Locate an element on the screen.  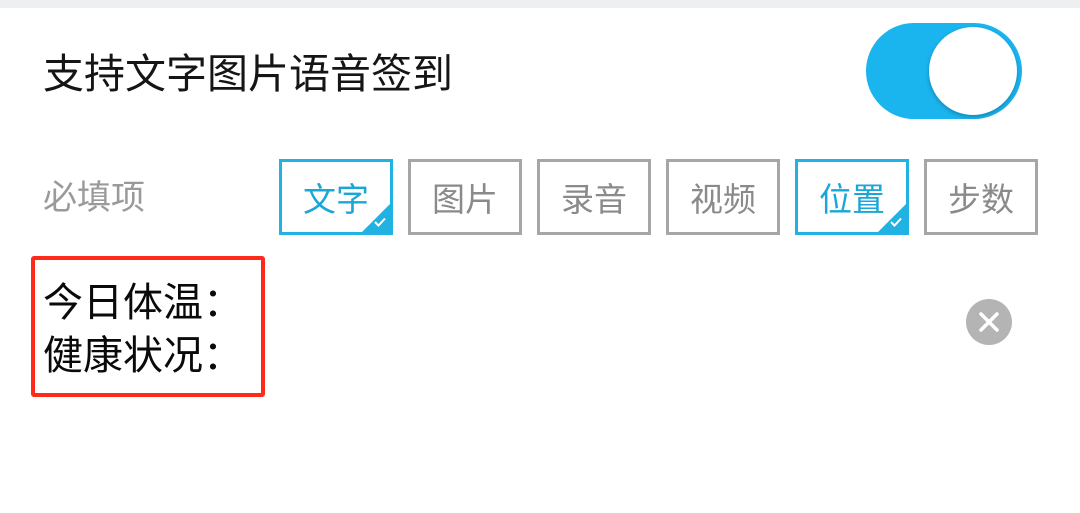
option-video: 视频 is located at coordinates (723, 197).